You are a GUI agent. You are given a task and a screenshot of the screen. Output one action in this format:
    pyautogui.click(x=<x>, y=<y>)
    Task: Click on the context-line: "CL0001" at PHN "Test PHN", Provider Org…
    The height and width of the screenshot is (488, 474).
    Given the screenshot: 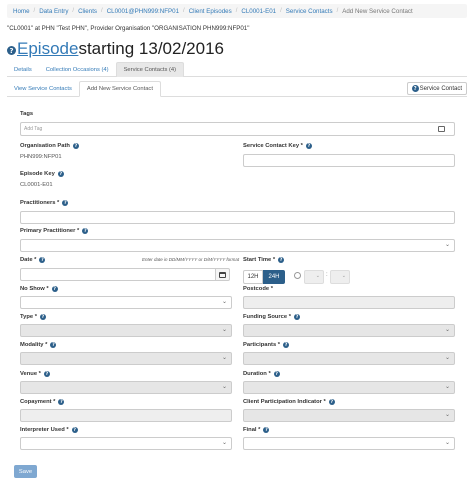 What is the action you would take?
    pyautogui.click(x=128, y=28)
    